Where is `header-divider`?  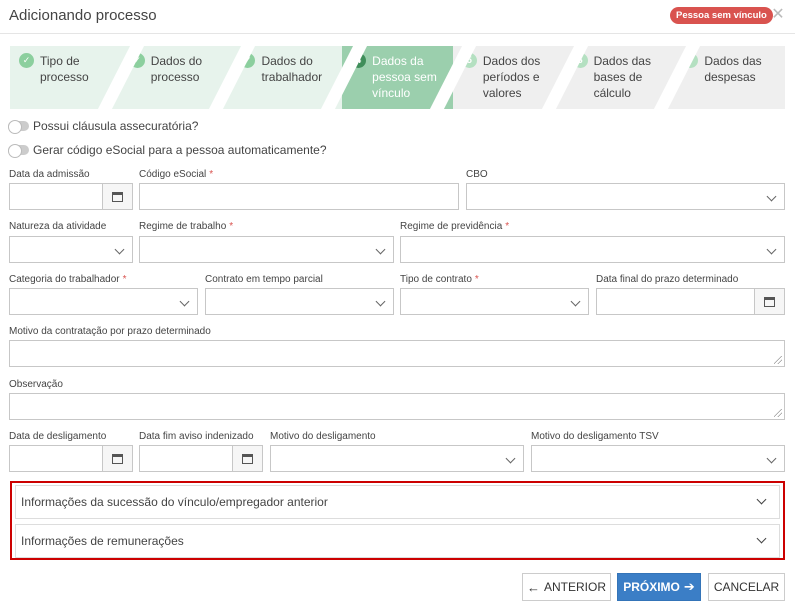 header-divider is located at coordinates (397, 33).